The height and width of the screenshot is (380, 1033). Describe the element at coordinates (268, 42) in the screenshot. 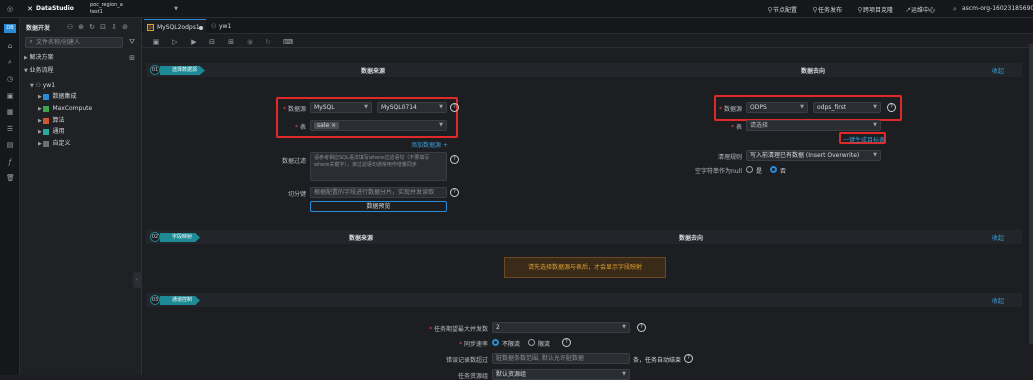

I see `reload-icon: ↻` at that location.